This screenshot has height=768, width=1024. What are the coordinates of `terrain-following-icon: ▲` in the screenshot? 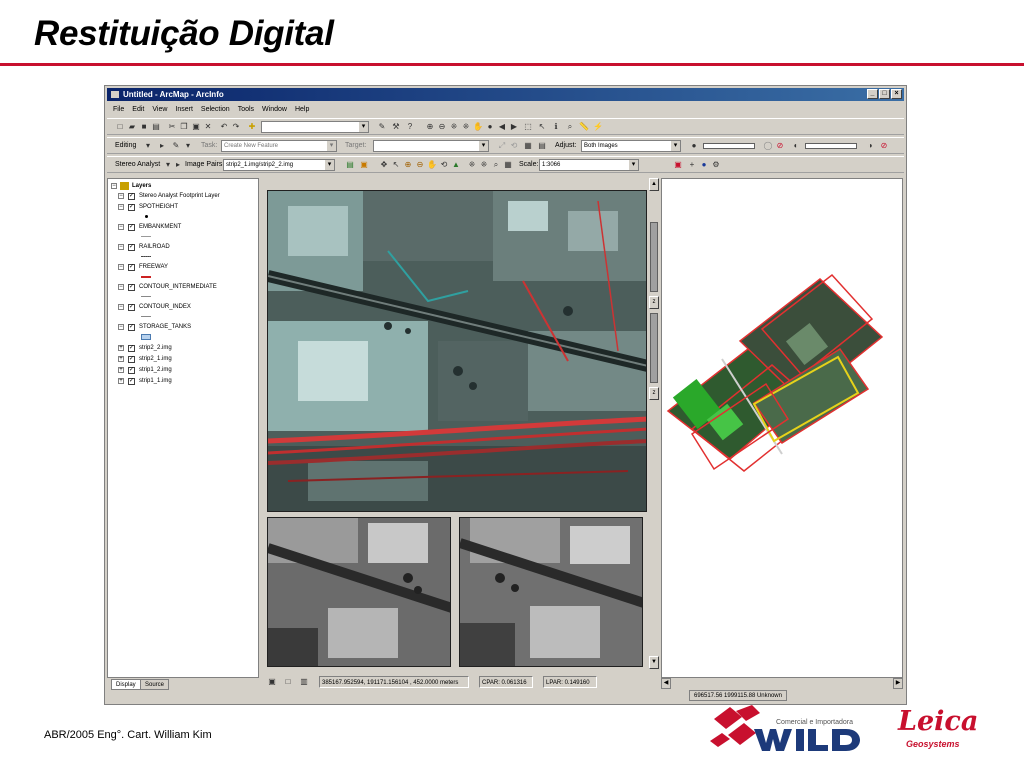 It's located at (456, 165).